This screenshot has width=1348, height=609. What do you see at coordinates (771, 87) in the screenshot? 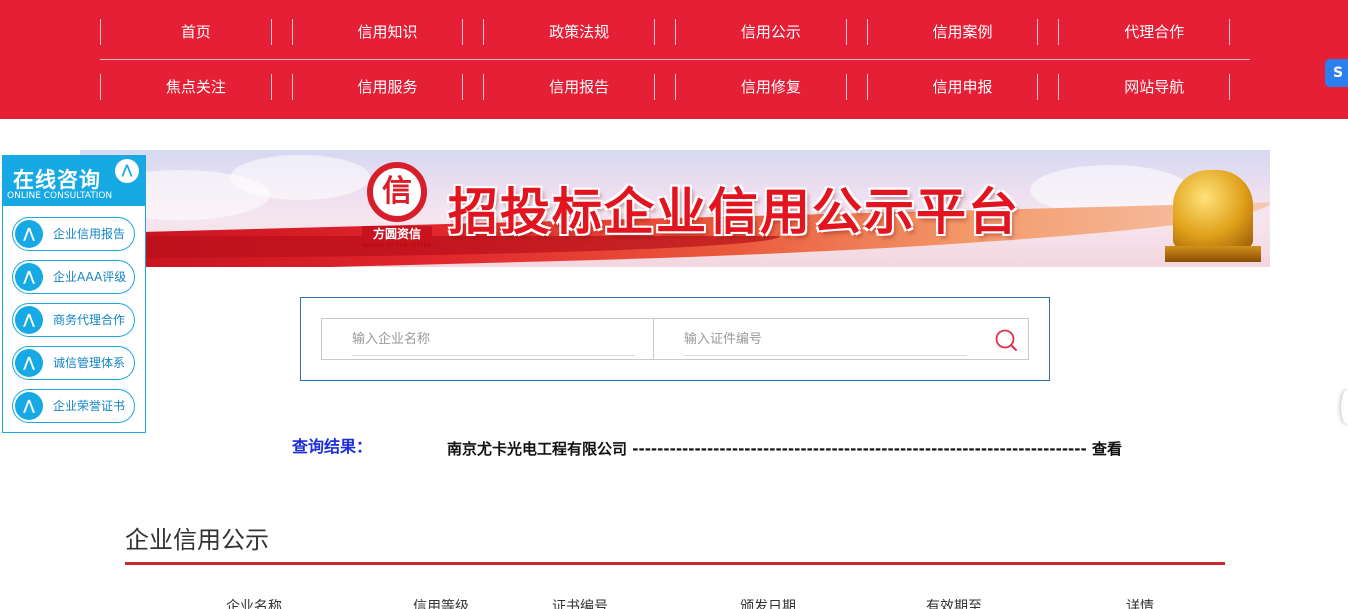
I see `nav-item-credit-repair: 信用修复` at bounding box center [771, 87].